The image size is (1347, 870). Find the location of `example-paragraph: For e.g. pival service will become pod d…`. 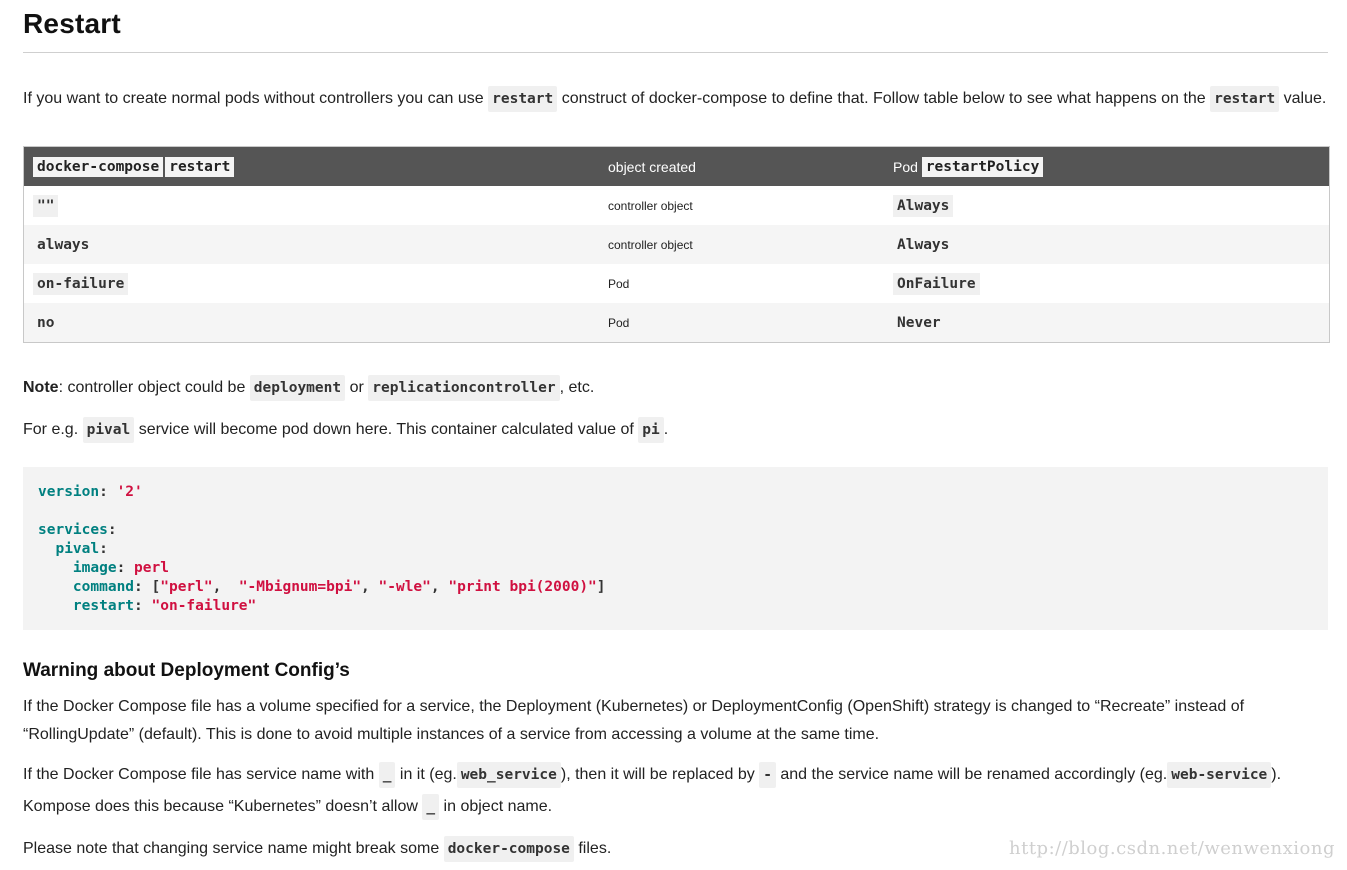

example-paragraph: For e.g. pival service will become pod d… is located at coordinates (346, 430).